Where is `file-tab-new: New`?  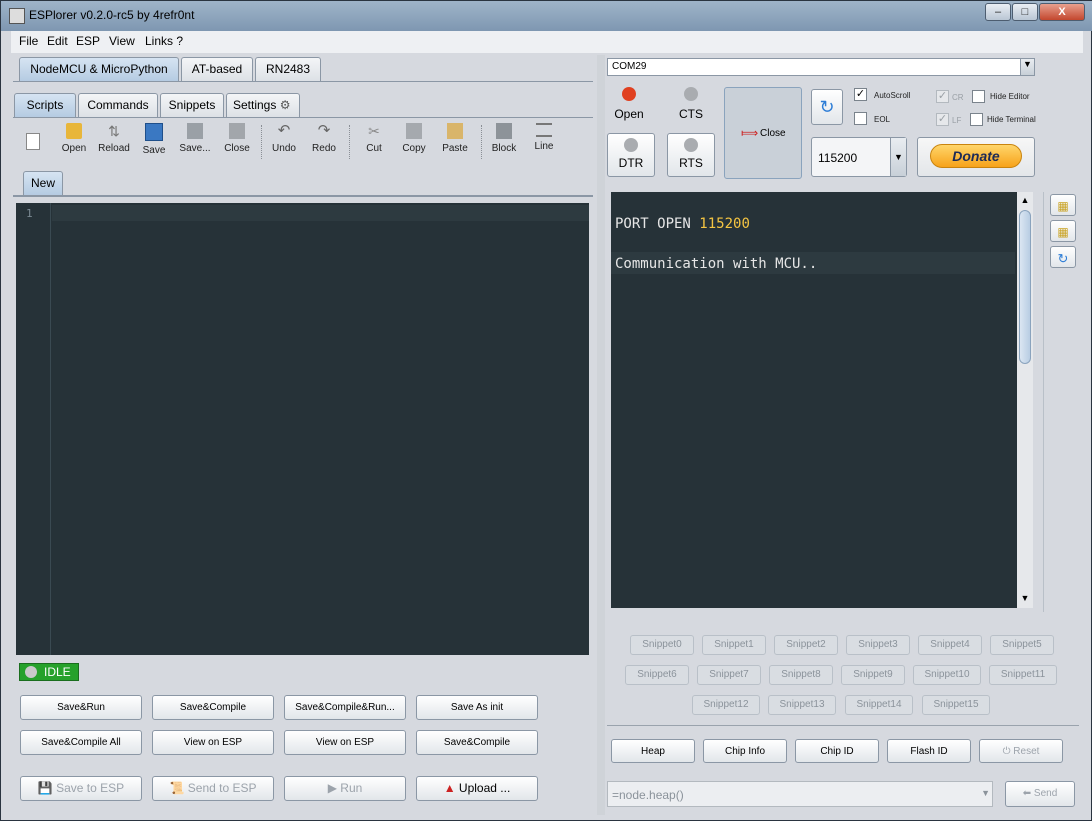 file-tab-new: New is located at coordinates (43, 183).